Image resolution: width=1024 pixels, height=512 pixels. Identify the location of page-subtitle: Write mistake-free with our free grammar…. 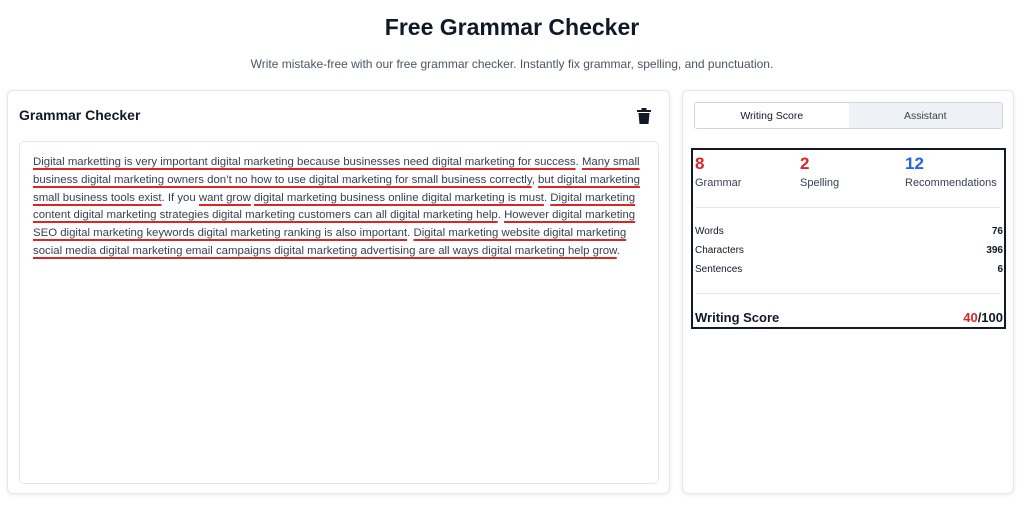
(512, 64).